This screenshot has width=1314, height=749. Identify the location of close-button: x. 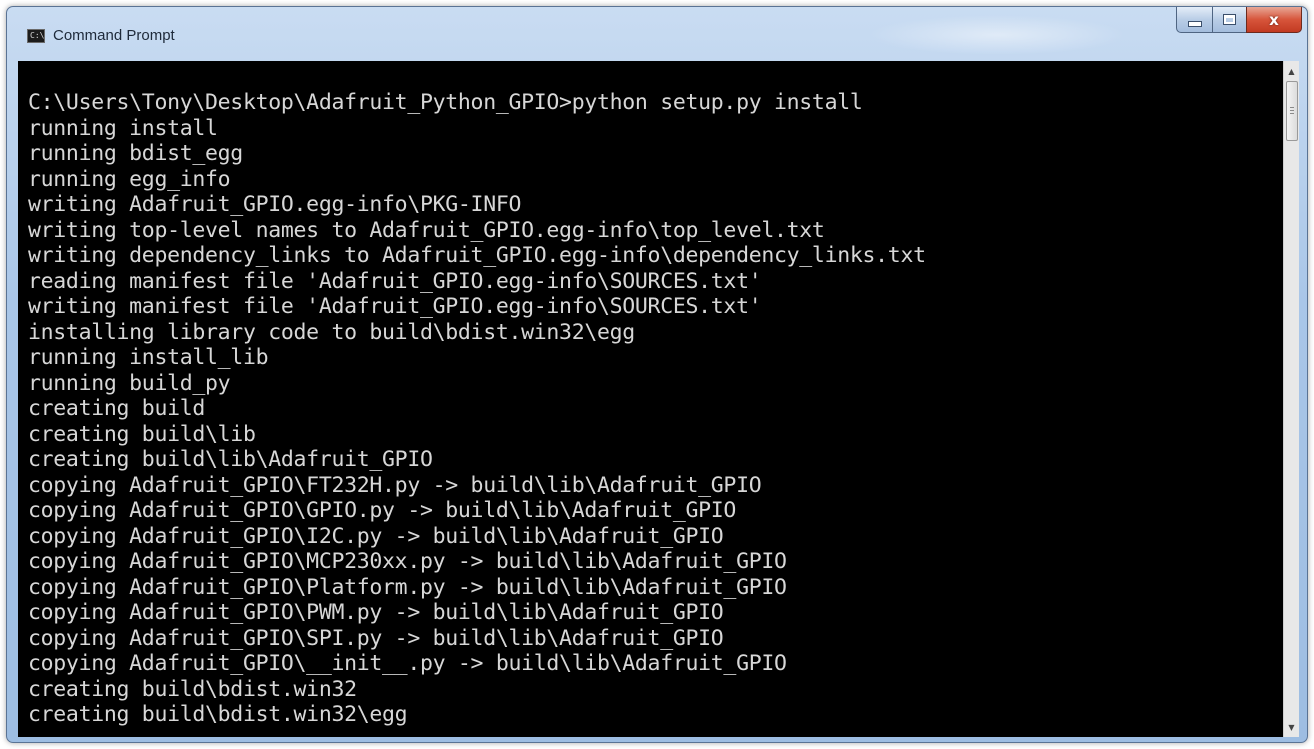
(1274, 20).